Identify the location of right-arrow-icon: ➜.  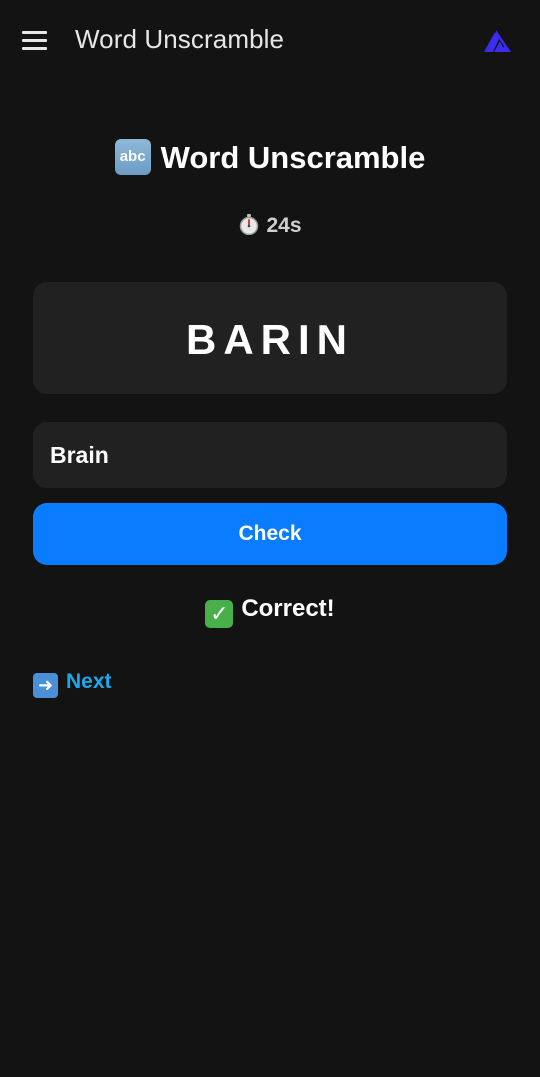
(45, 685).